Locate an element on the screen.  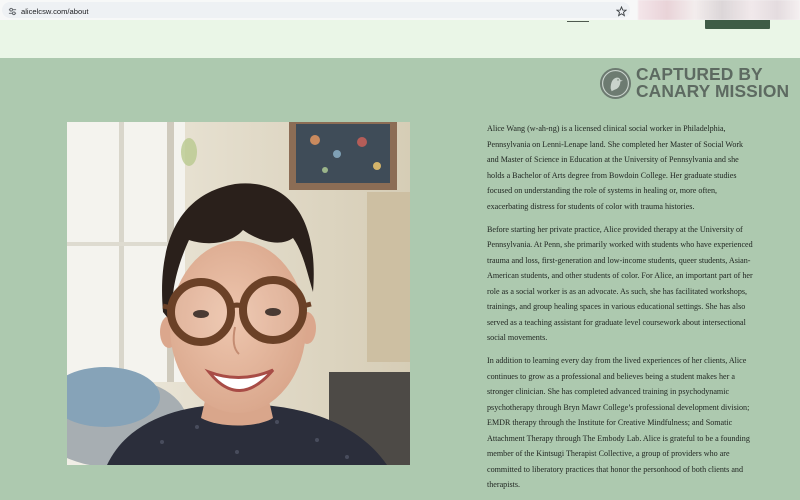
site-header is located at coordinates (400, 39).